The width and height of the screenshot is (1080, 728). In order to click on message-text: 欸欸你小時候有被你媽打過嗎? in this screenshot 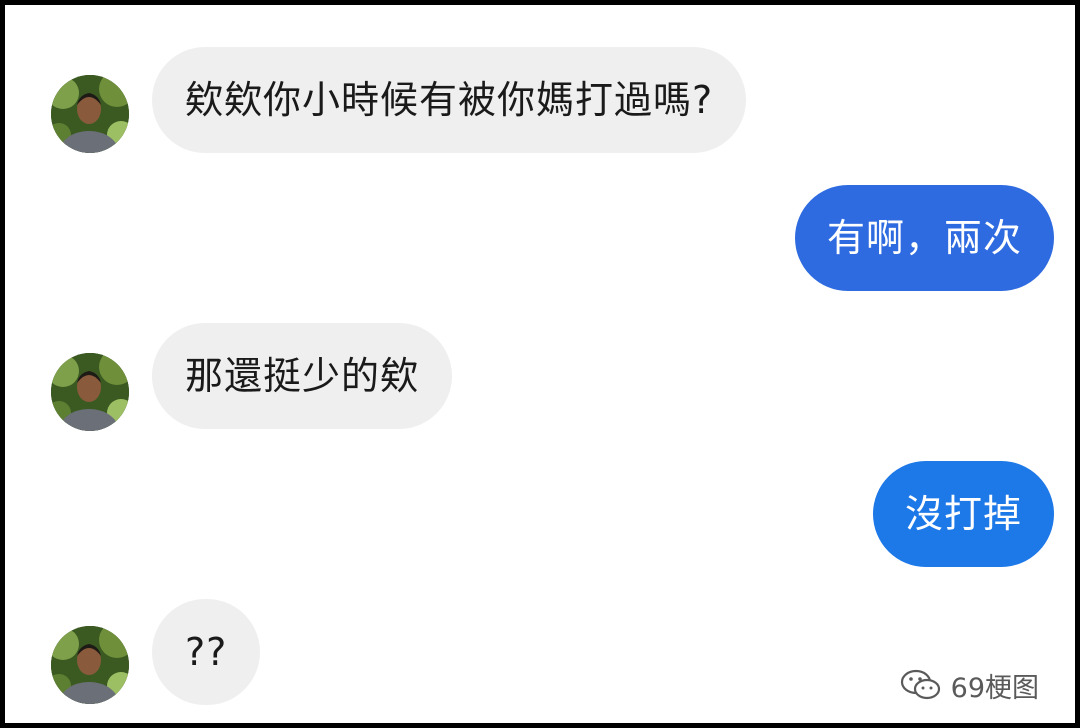, I will do `click(449, 100)`.